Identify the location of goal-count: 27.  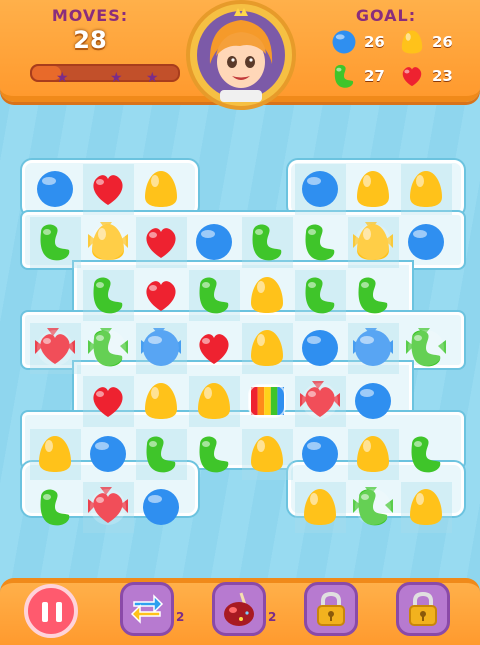
(374, 76).